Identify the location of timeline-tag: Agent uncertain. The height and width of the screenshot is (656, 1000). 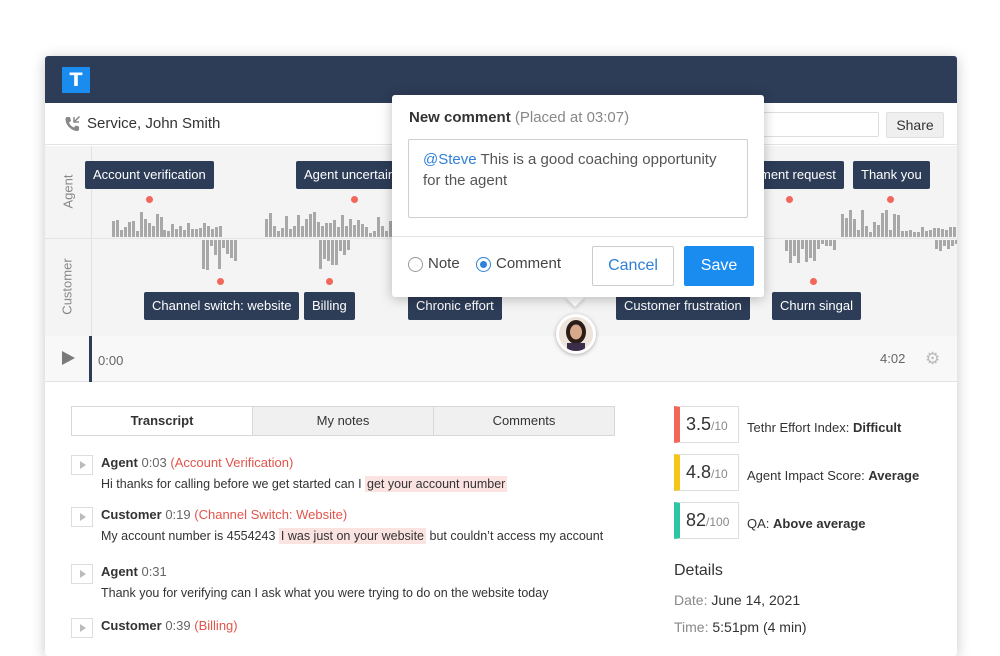
(350, 175).